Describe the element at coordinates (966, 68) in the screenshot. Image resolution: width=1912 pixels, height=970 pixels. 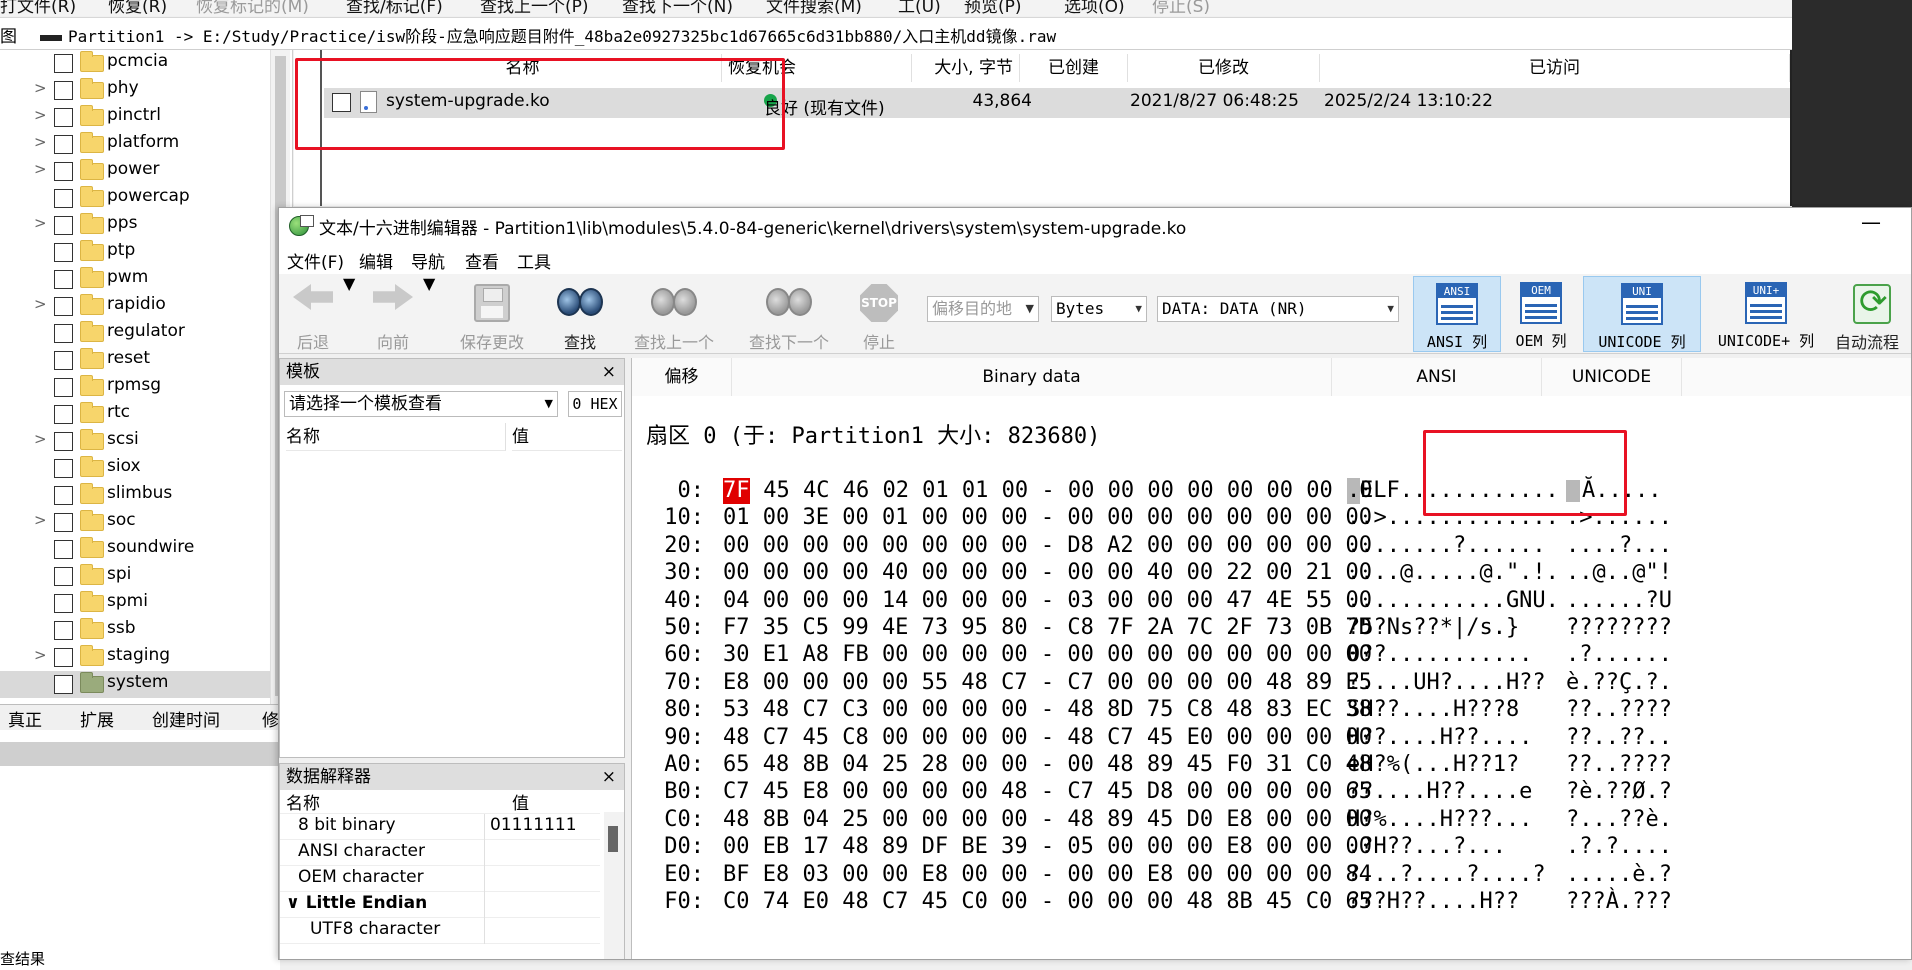
I see `column-header-size: 大小, 字节` at that location.